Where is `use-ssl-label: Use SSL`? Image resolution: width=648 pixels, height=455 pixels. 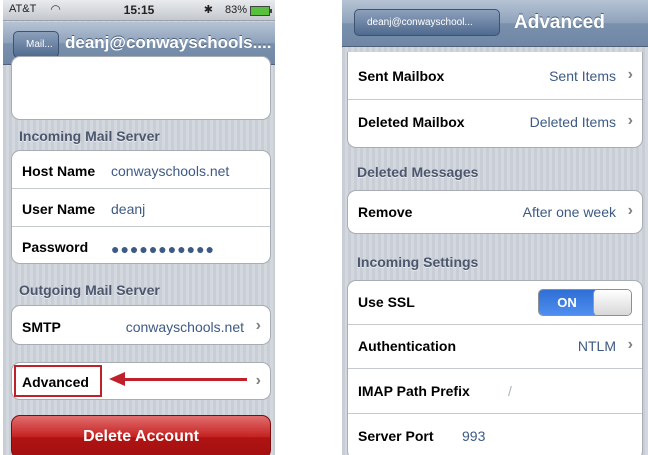 use-ssl-label: Use SSL is located at coordinates (386, 302).